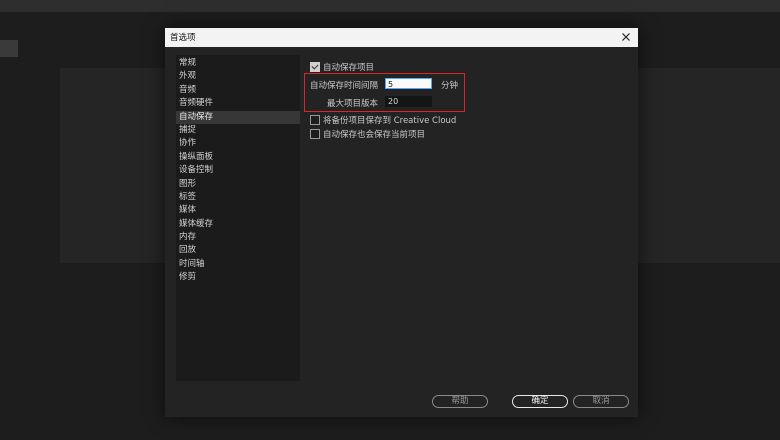 The height and width of the screenshot is (440, 780). Describe the element at coordinates (238, 103) in the screenshot. I see `sidebar-item-audio-hardware: 音频硬件` at that location.